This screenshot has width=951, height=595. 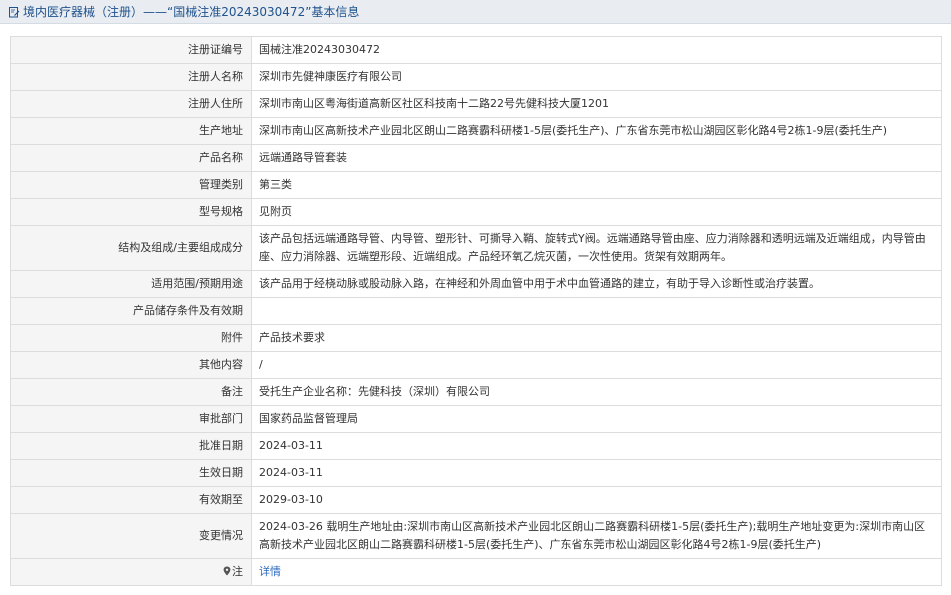 I want to click on table-row: 生效日期 2024-03-11, so click(x=476, y=473).